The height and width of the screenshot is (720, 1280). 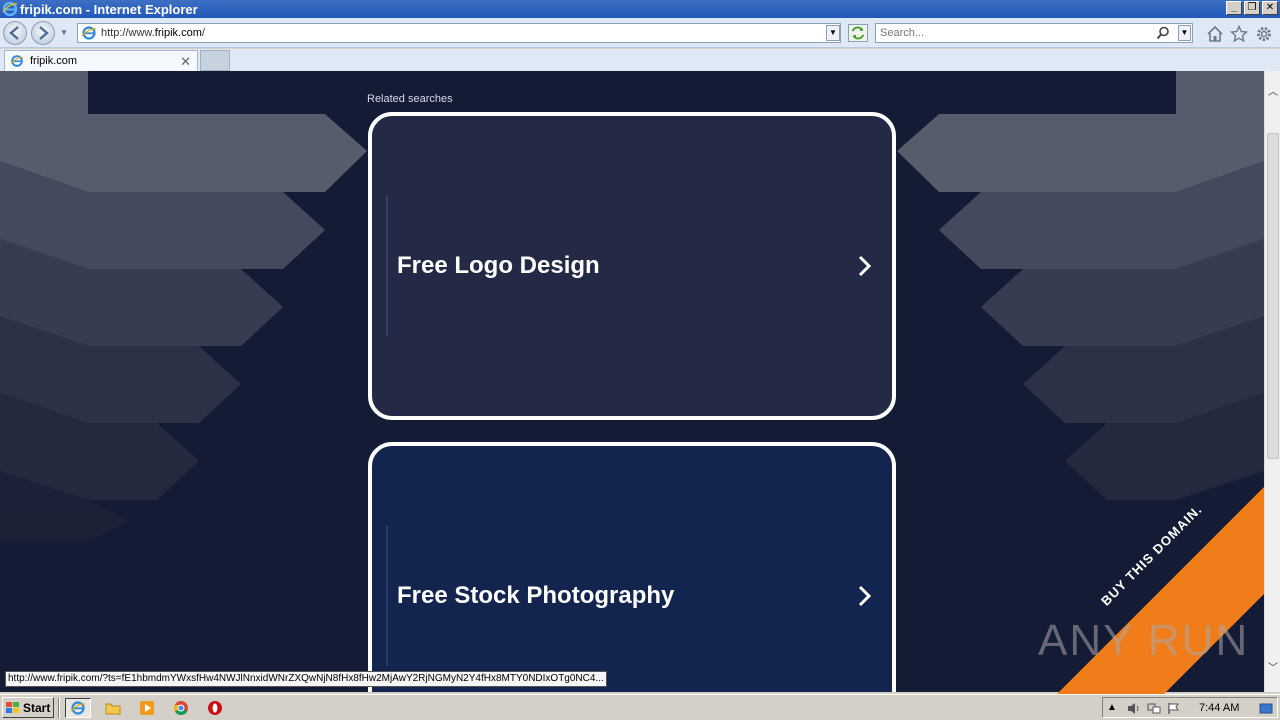 What do you see at coordinates (640, 9) in the screenshot?
I see `title-bar: fripik.com - Internet Explorer _ ❐ ✕` at bounding box center [640, 9].